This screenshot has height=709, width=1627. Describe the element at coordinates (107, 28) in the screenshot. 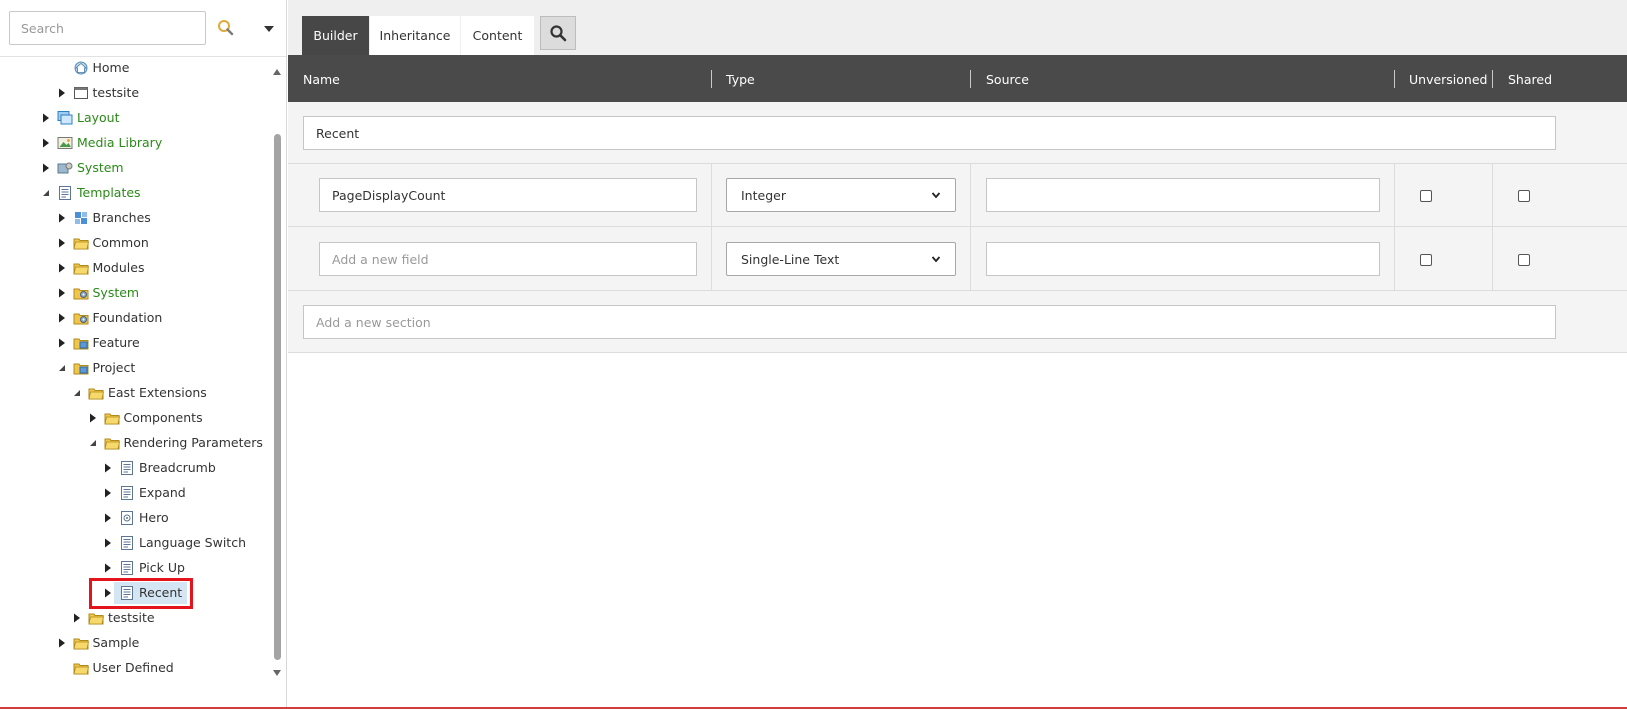

I see `search-input` at that location.